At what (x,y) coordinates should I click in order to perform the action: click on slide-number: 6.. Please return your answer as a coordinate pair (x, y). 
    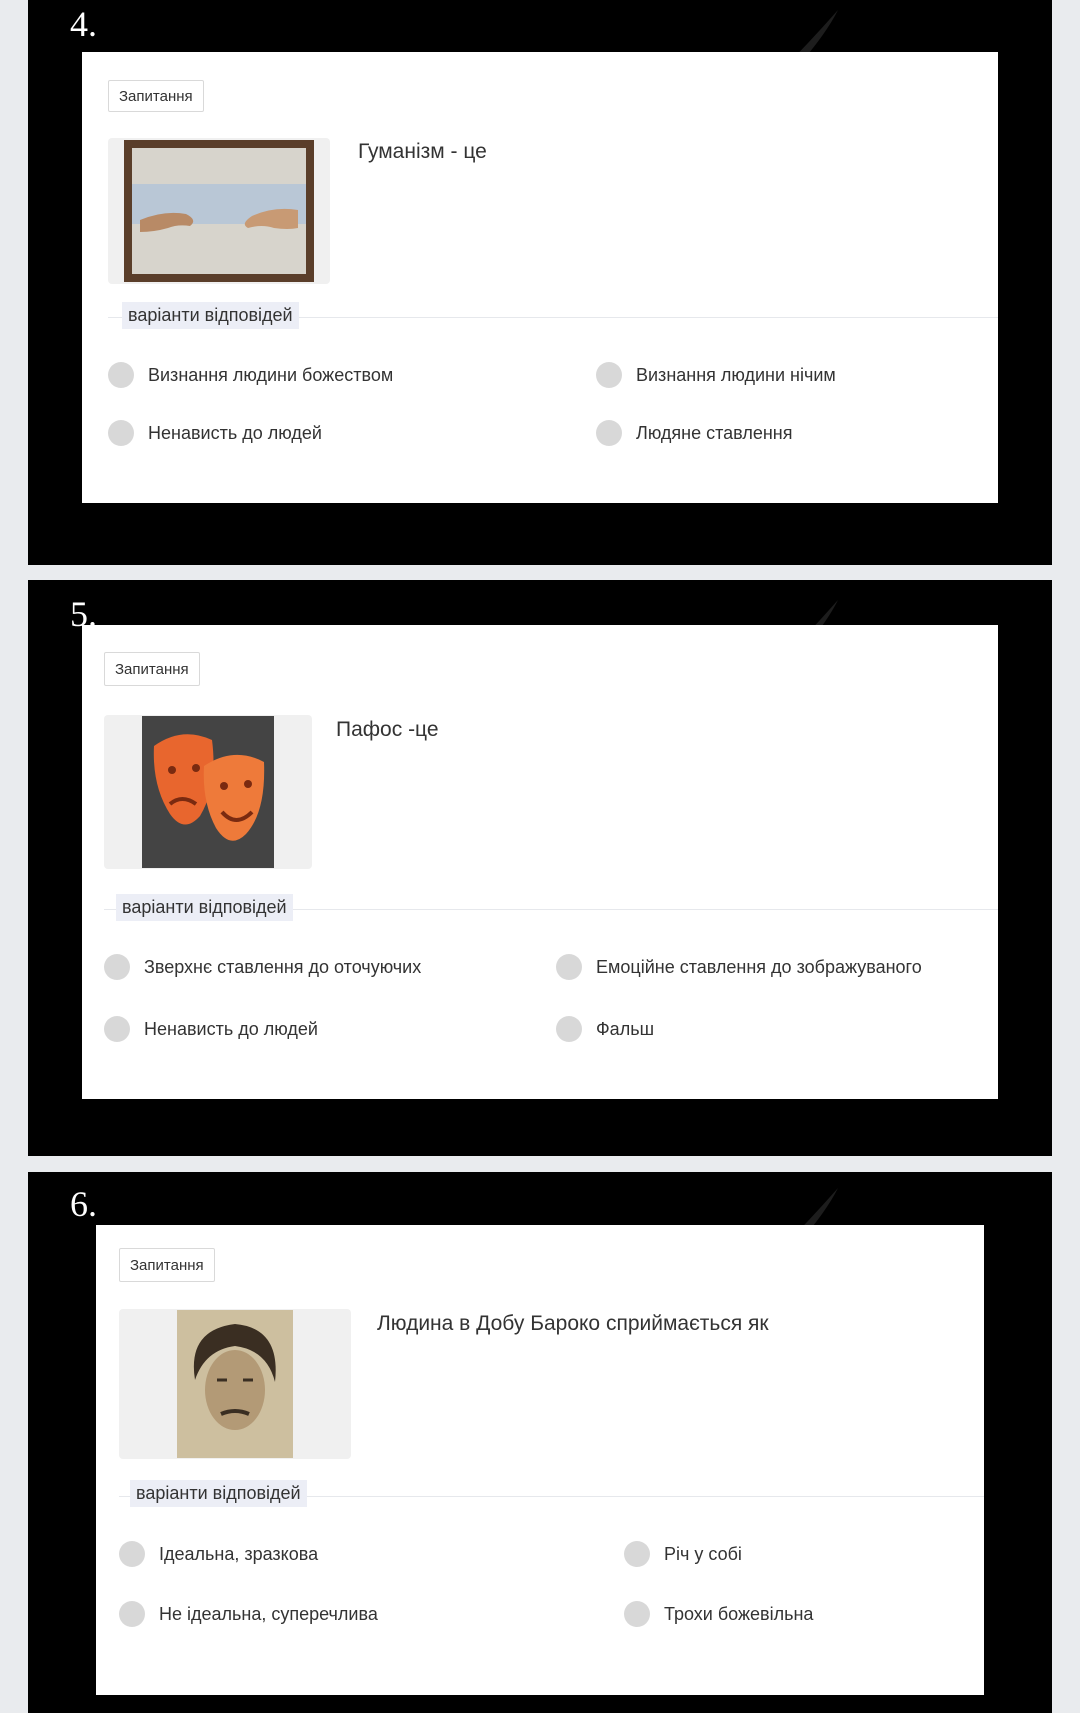
    Looking at the image, I should click on (83, 1204).